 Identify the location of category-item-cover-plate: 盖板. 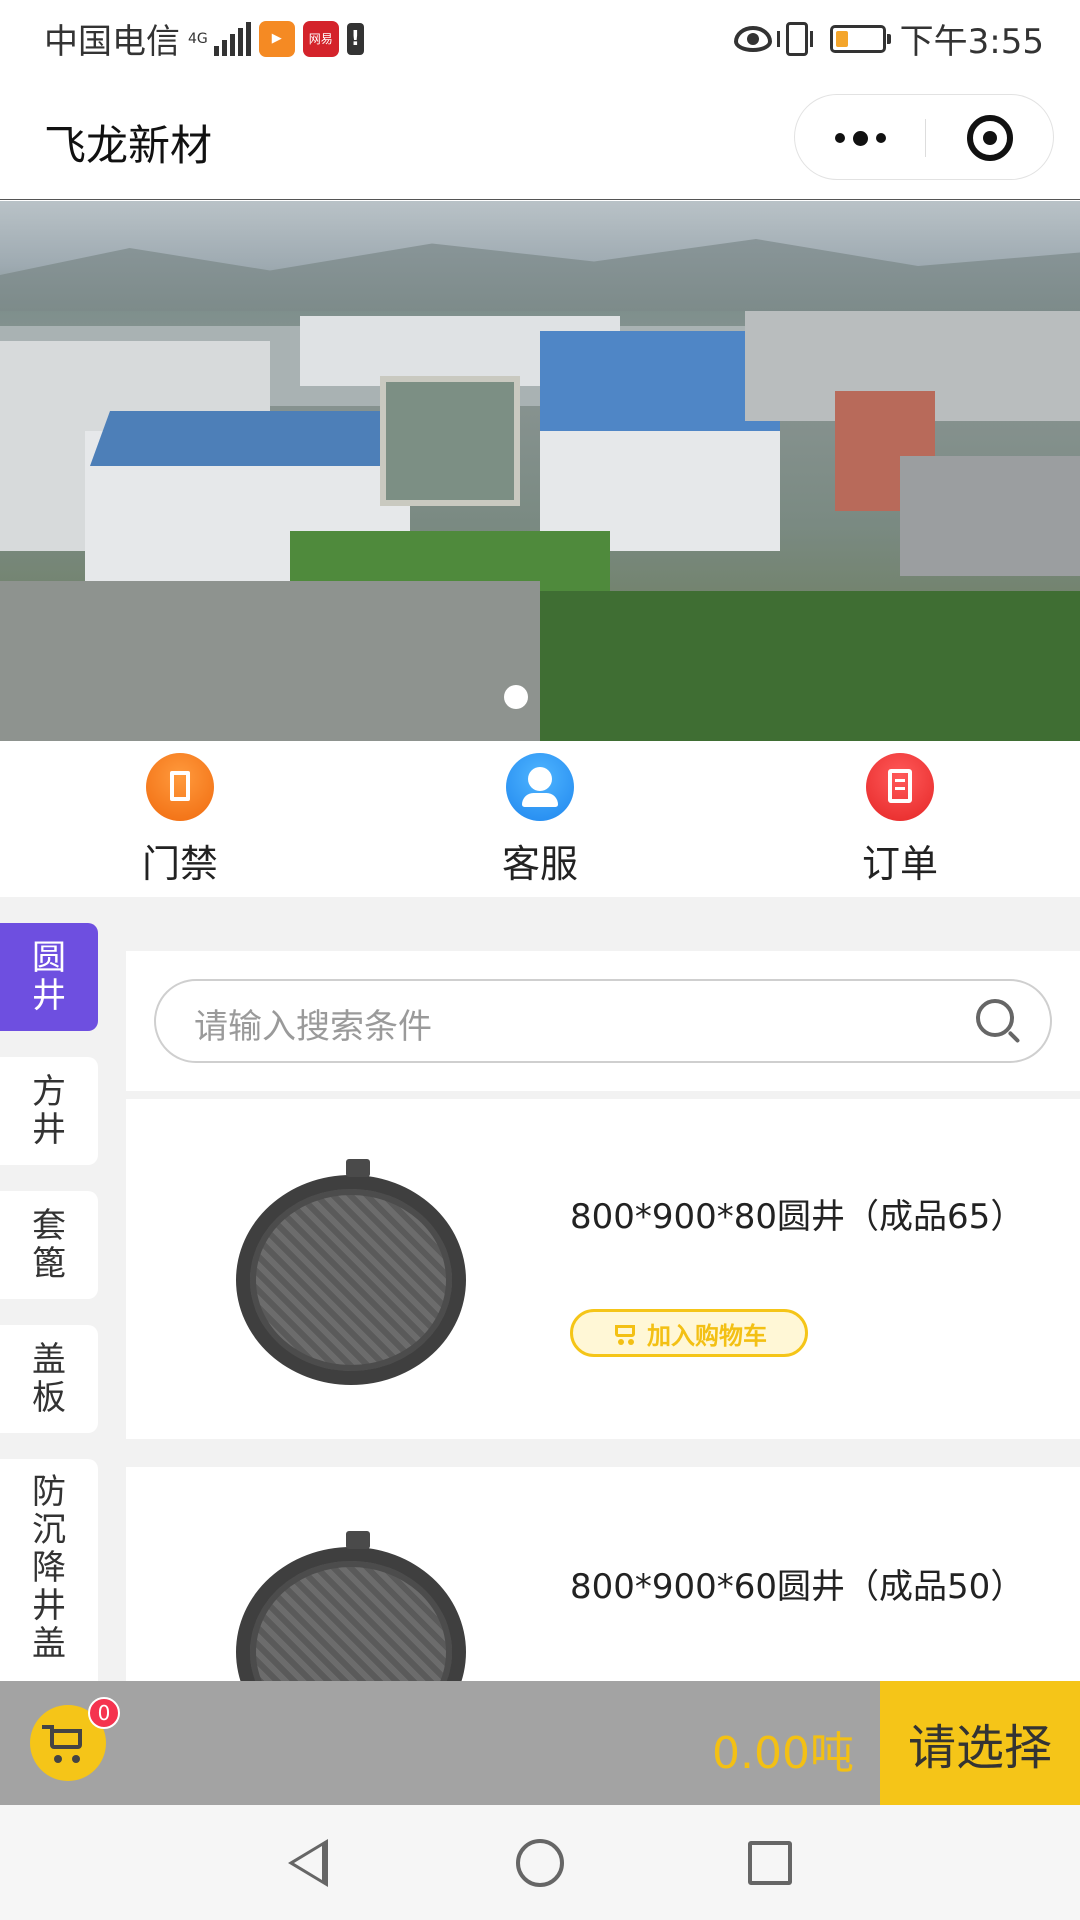
(49, 1379).